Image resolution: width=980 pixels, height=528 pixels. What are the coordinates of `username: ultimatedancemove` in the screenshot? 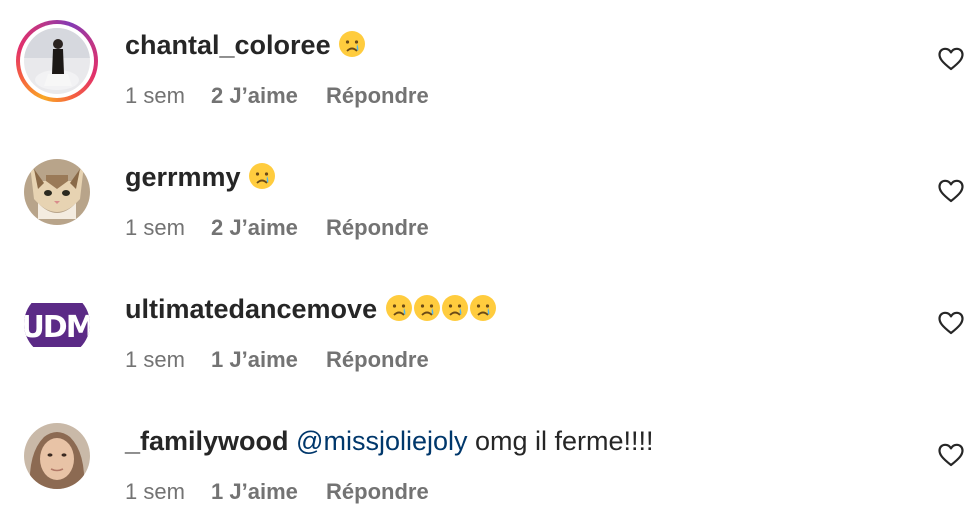 It's located at (251, 309).